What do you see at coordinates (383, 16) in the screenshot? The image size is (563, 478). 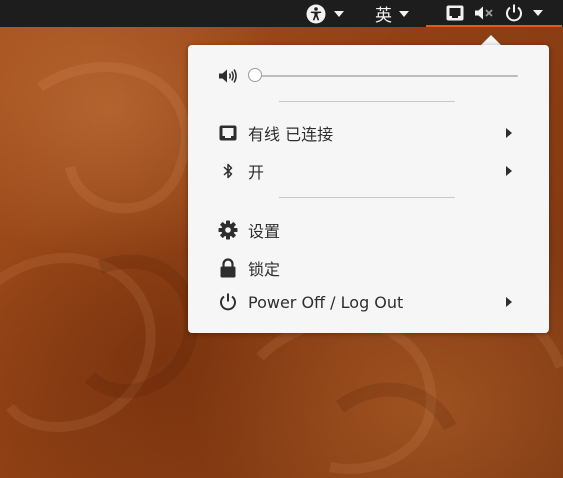 I see `input-method-label: 英` at bounding box center [383, 16].